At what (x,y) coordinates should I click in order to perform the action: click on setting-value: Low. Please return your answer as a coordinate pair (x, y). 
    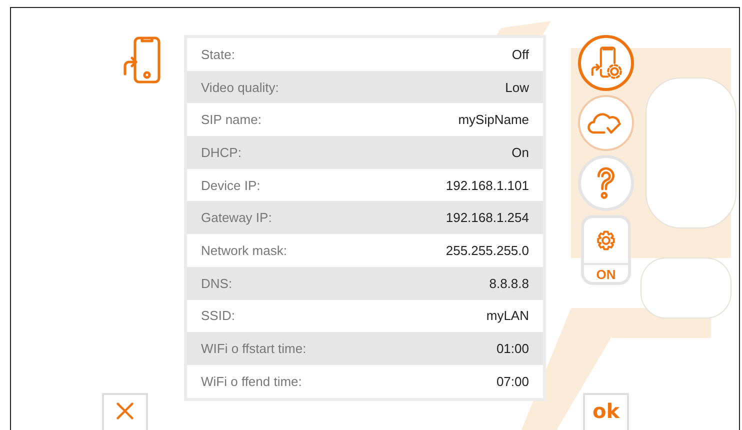
    Looking at the image, I should click on (517, 87).